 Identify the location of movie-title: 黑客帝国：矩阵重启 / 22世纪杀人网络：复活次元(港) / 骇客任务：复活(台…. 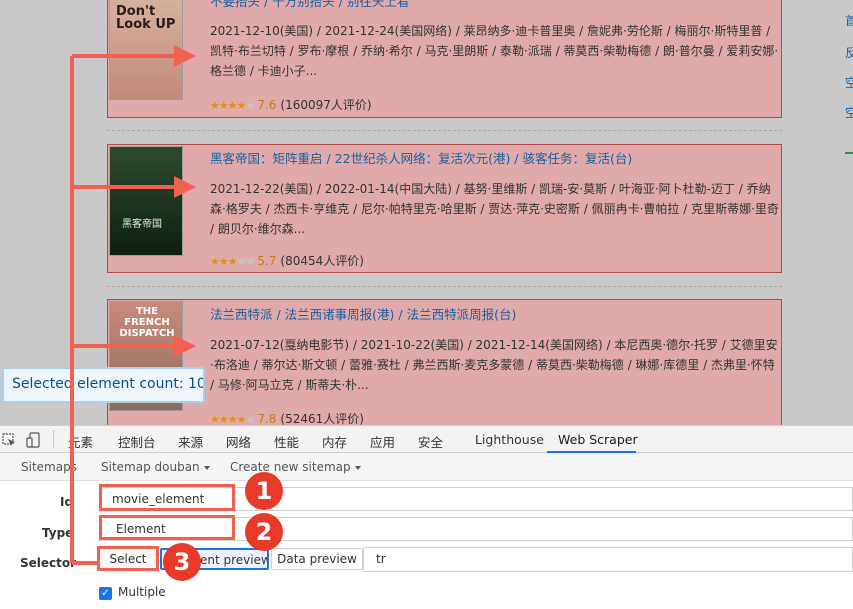
(421, 157).